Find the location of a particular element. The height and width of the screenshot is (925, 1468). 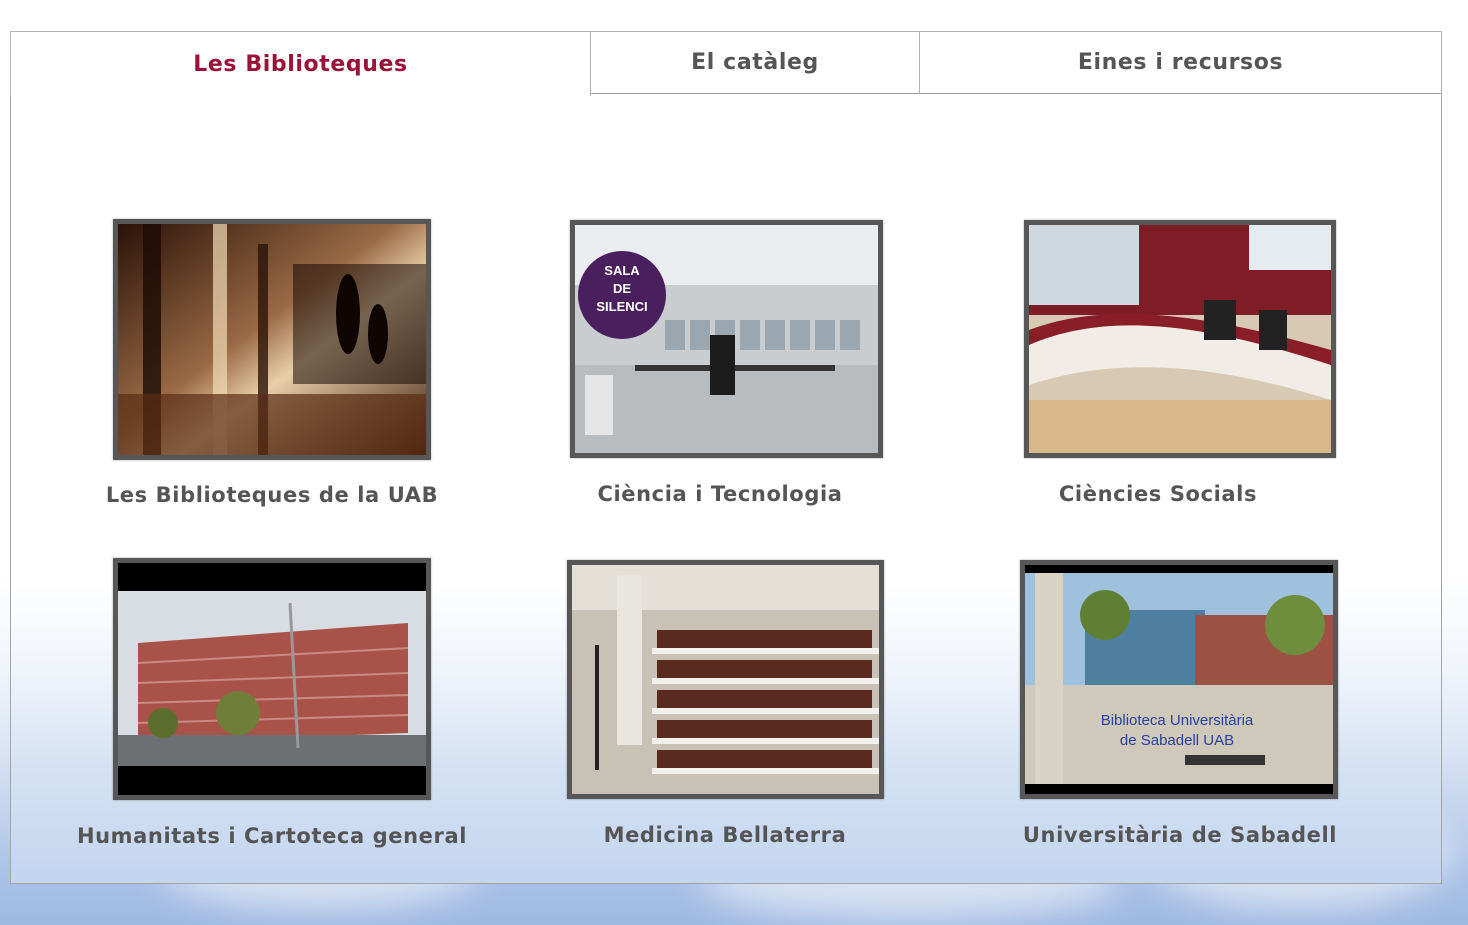

tab-les-biblioteques: Les Biblioteques is located at coordinates (300, 63).